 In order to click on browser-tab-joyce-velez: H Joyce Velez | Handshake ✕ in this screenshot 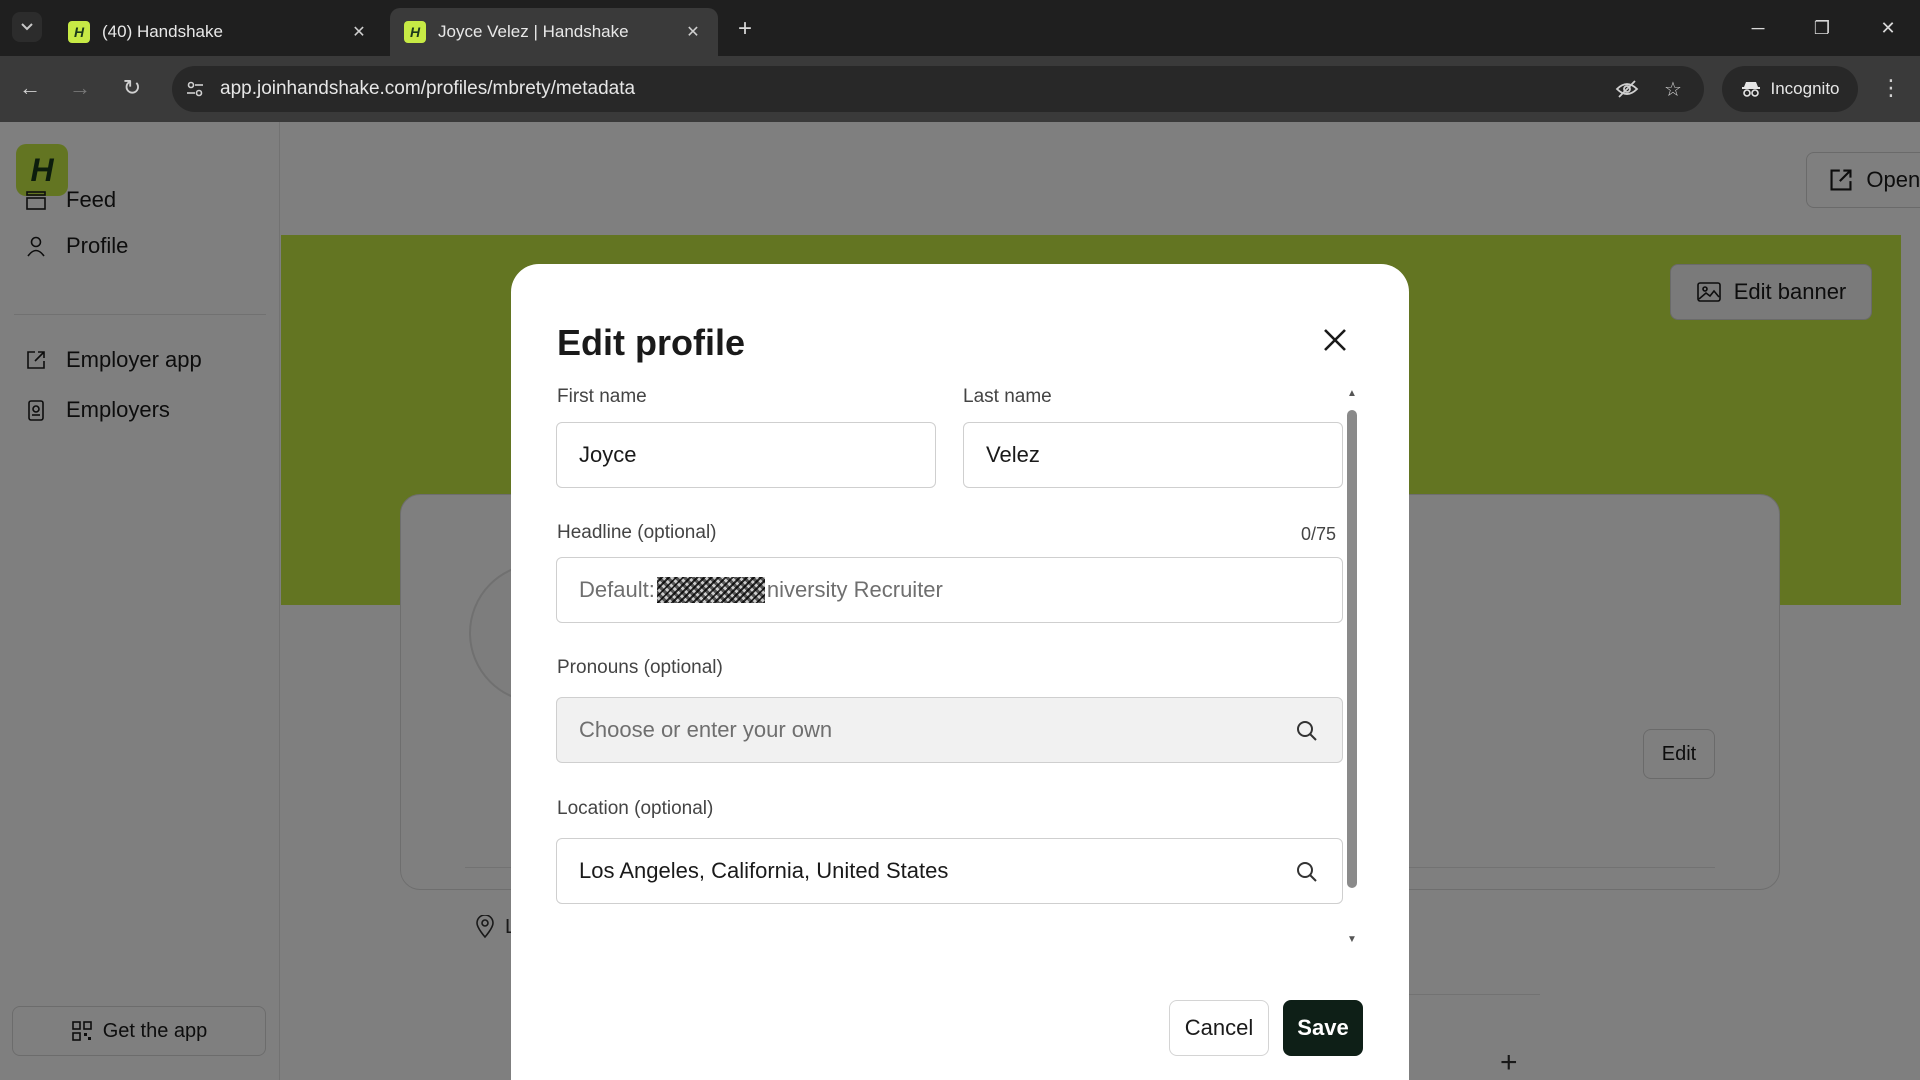, I will do `click(554, 32)`.